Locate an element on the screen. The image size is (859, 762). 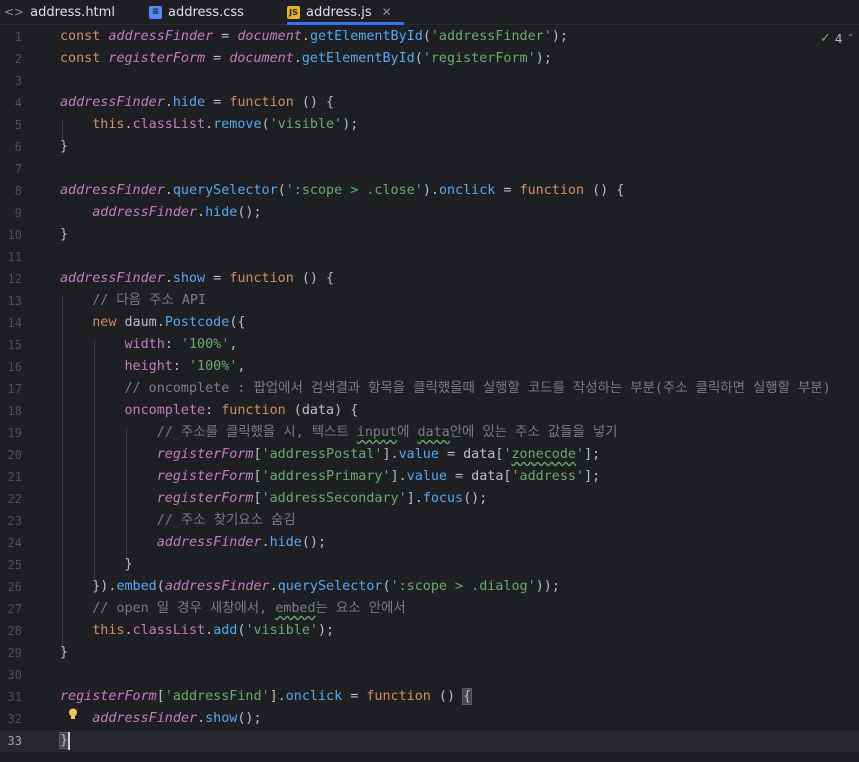
code-line: 32 addressFinder.show(); is located at coordinates (429, 719).